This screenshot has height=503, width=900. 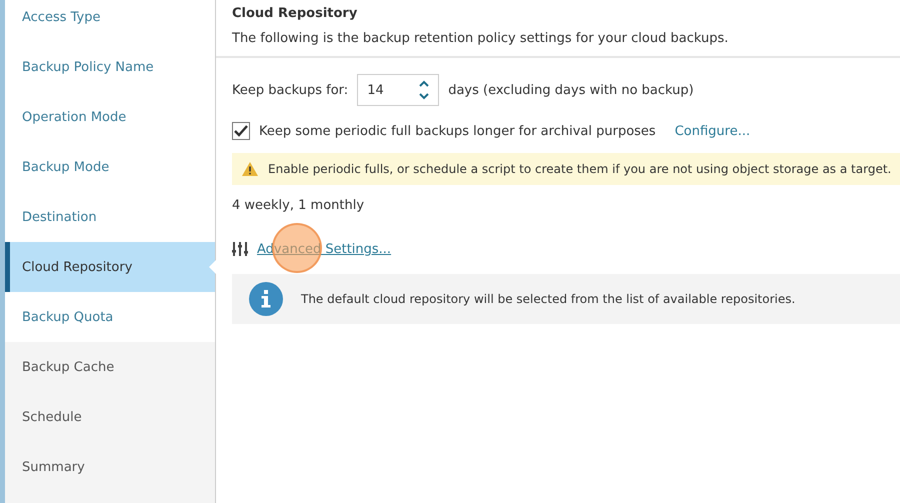 What do you see at coordinates (290, 90) in the screenshot?
I see `field-label: Keep backups for:` at bounding box center [290, 90].